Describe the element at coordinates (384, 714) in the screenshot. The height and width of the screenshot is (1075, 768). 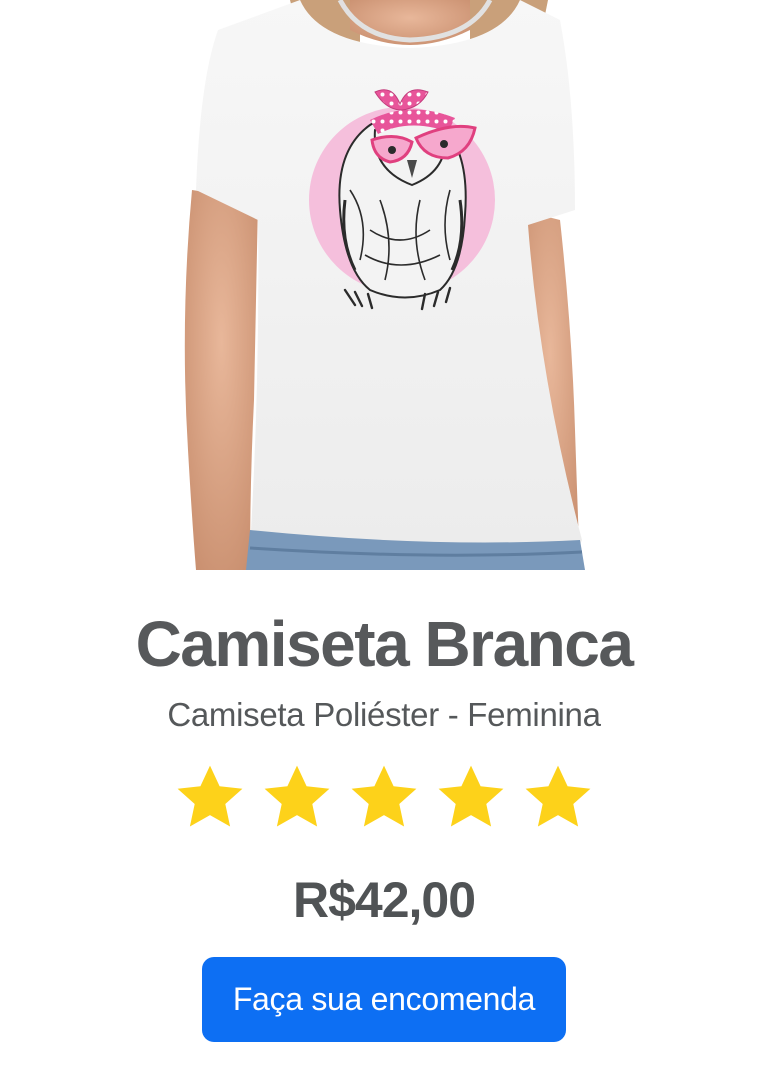
I see `product-subtitle: Camiseta Poliéster - Feminina` at that location.